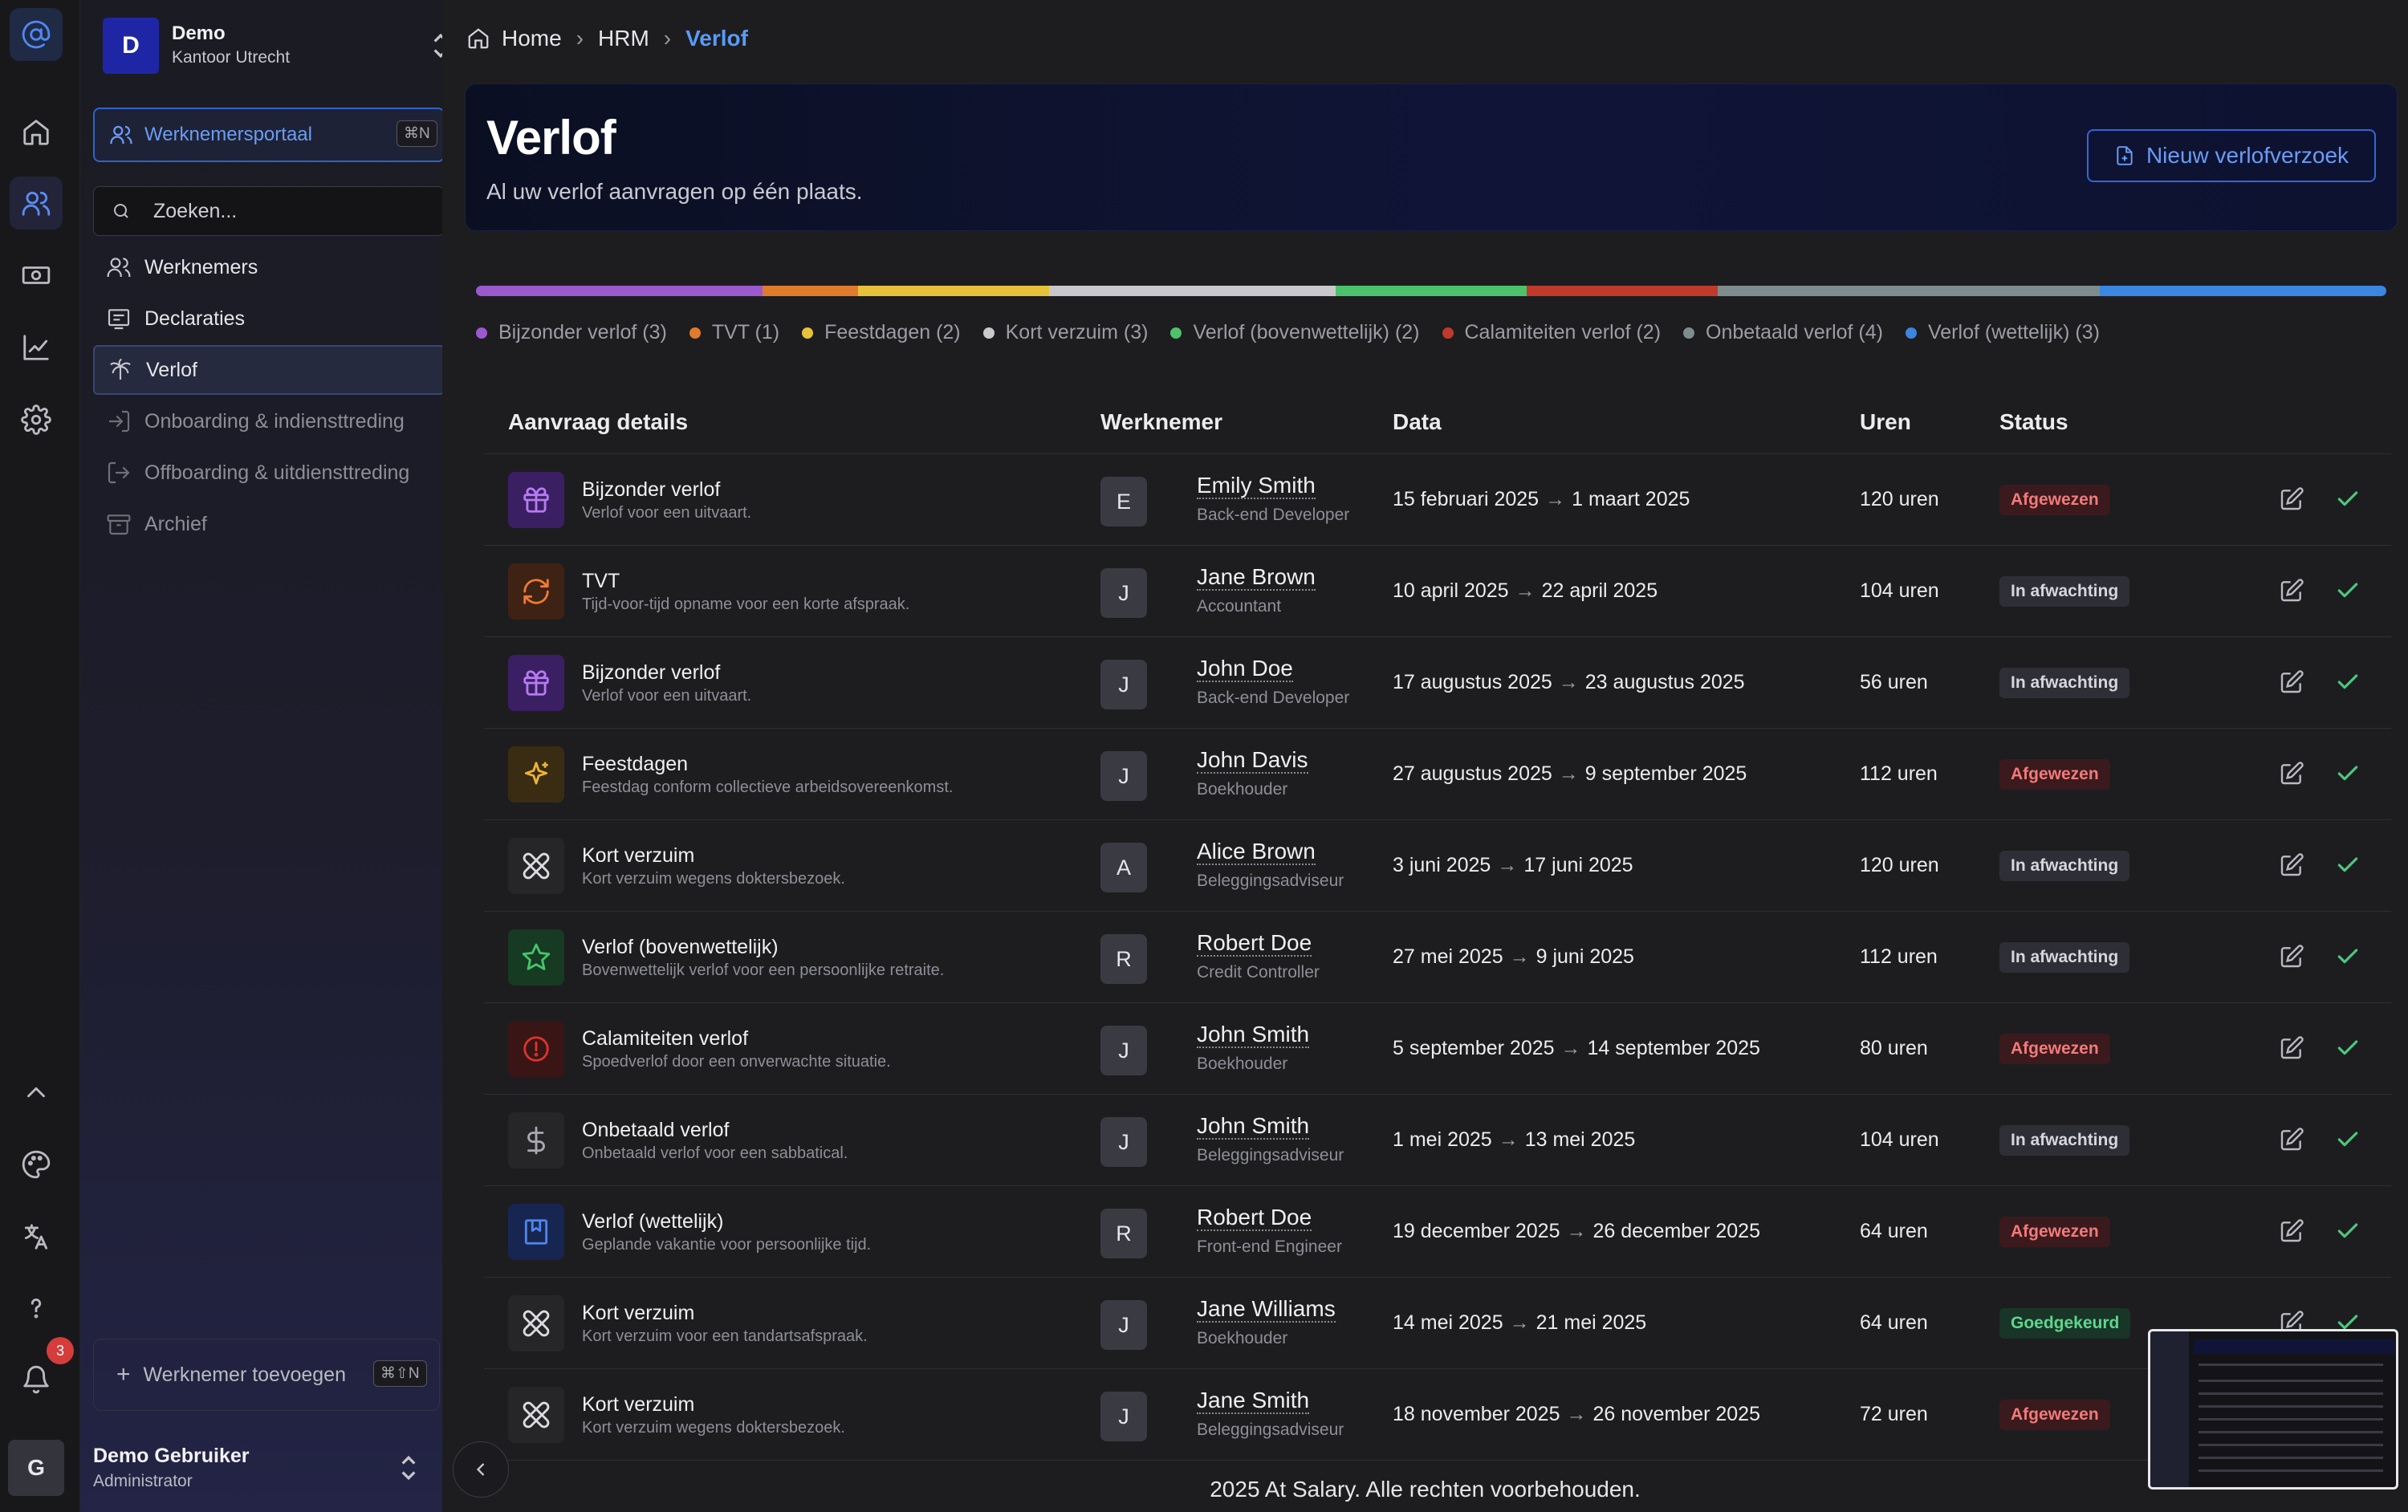 The height and width of the screenshot is (1512, 2408). What do you see at coordinates (2065, 1323) in the screenshot?
I see `status-badge: Goedgekeurd` at bounding box center [2065, 1323].